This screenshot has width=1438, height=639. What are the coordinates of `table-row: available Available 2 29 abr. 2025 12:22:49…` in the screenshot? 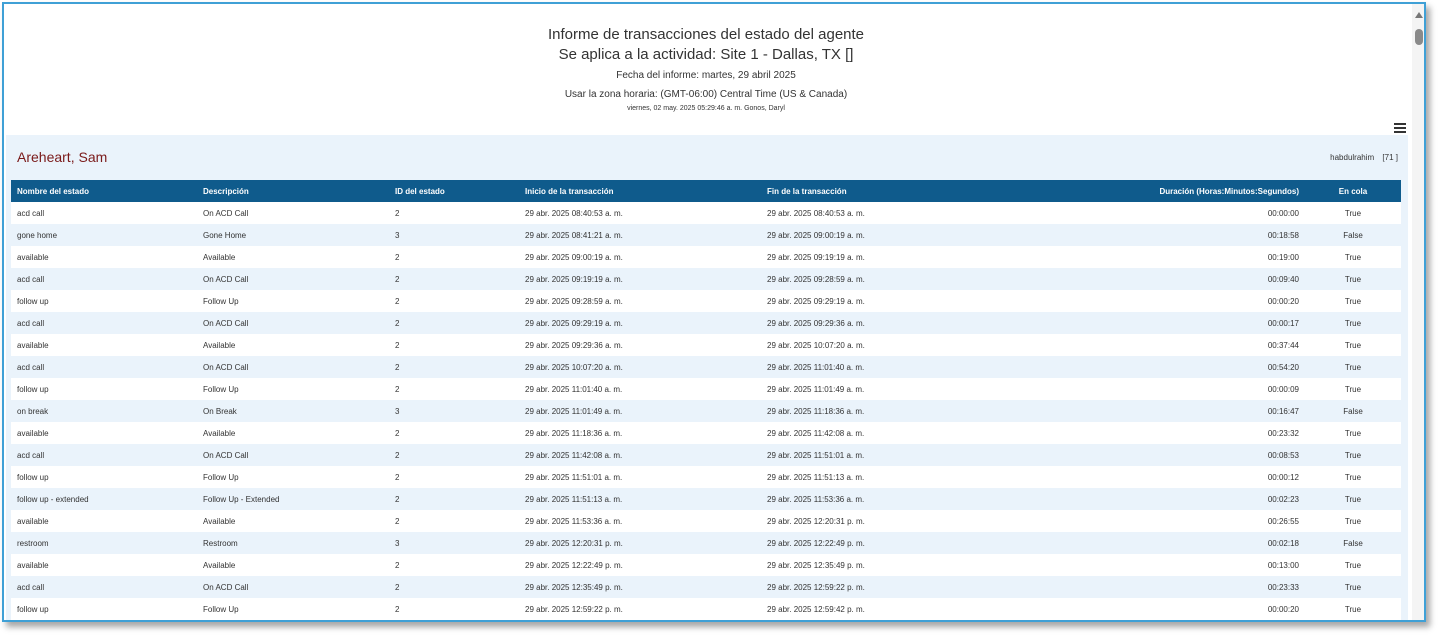 It's located at (706, 565).